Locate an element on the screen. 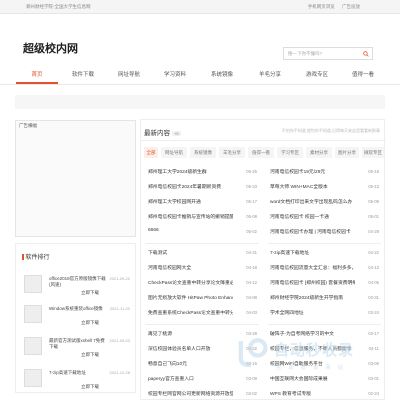 The image size is (400, 400). list-item-title: 郑州理工大学校园网开通 is located at coordinates (174, 202).